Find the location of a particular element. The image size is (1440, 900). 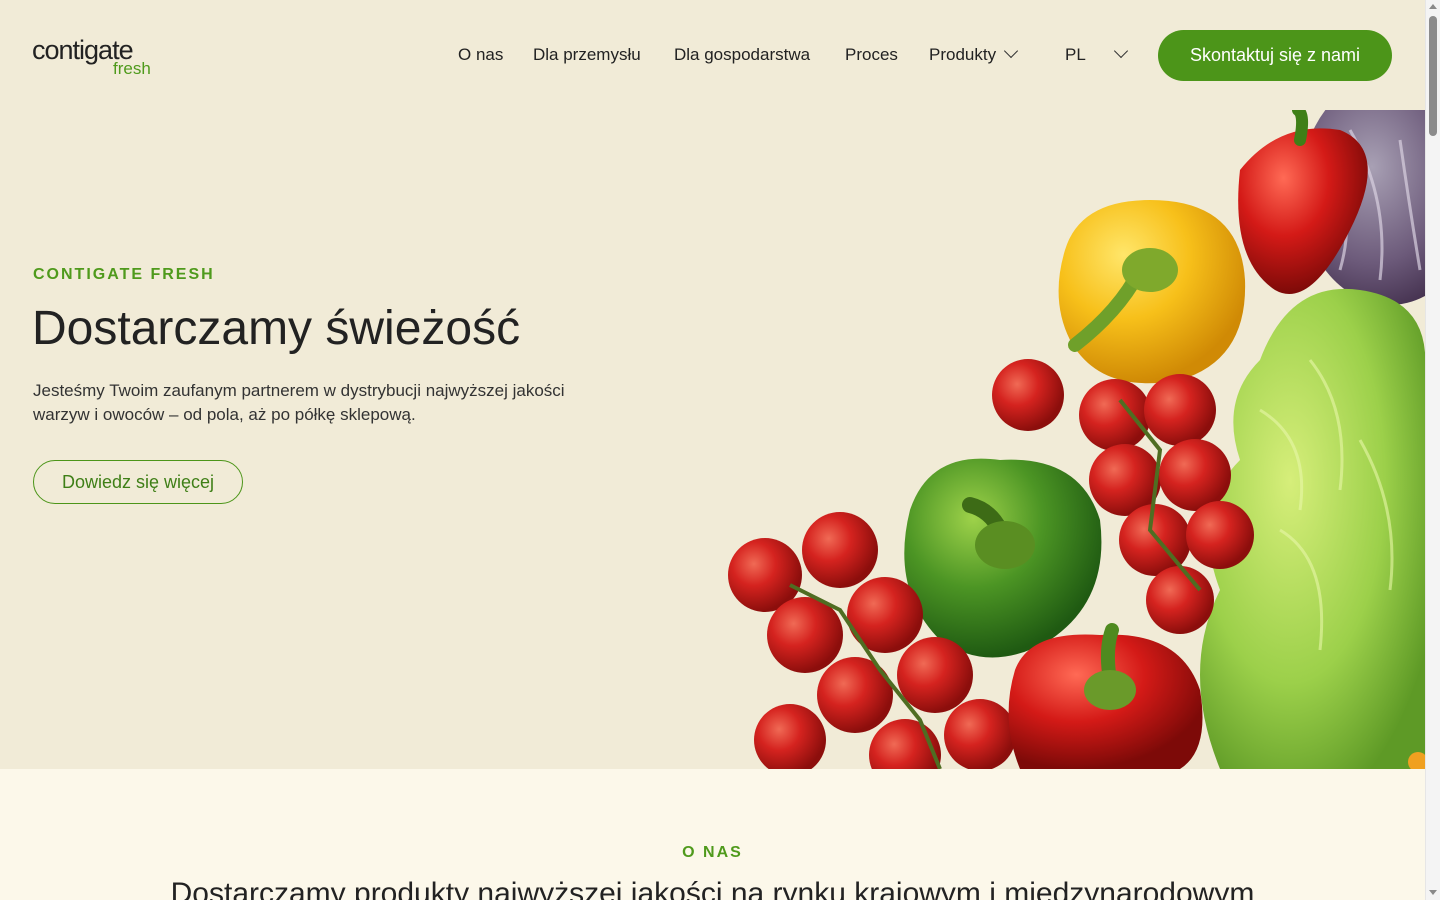

logo-sub-text: fresh is located at coordinates (132, 68).